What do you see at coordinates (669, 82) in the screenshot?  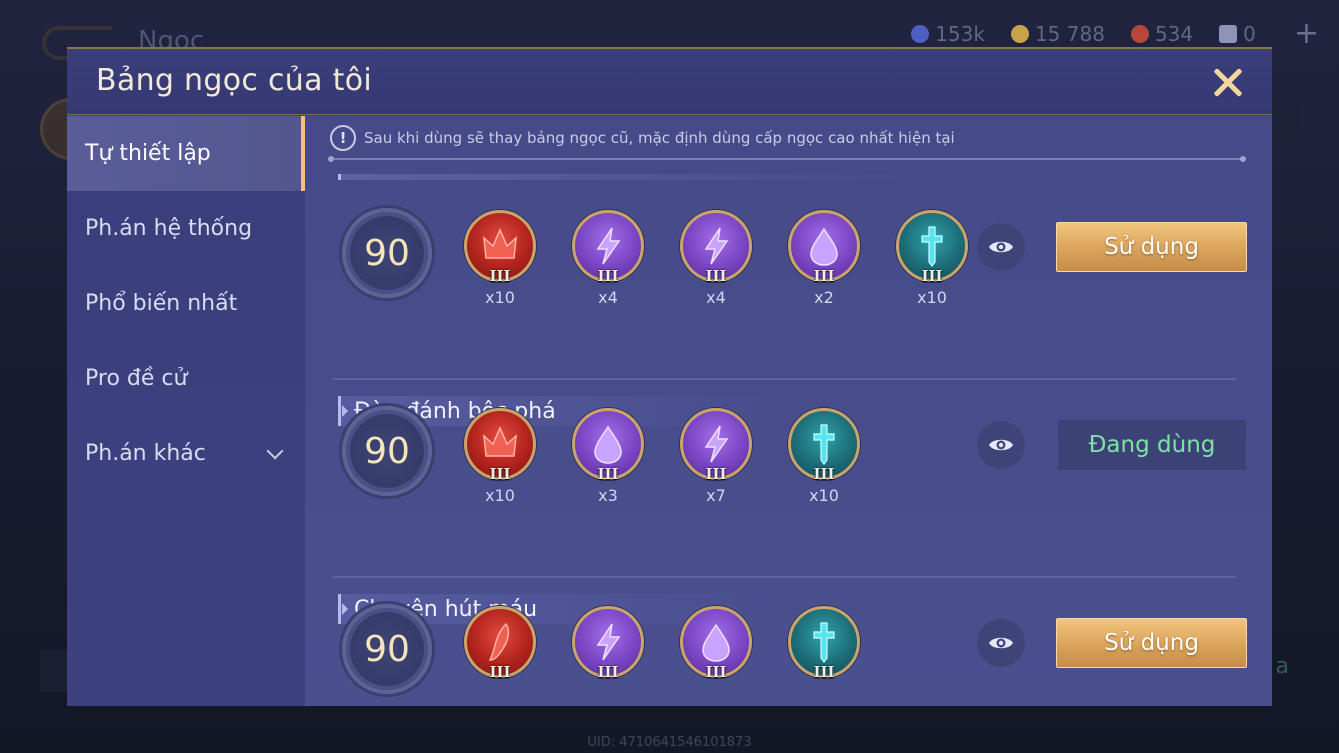 I see `modal-header: Bảng ngọc của tôi` at bounding box center [669, 82].